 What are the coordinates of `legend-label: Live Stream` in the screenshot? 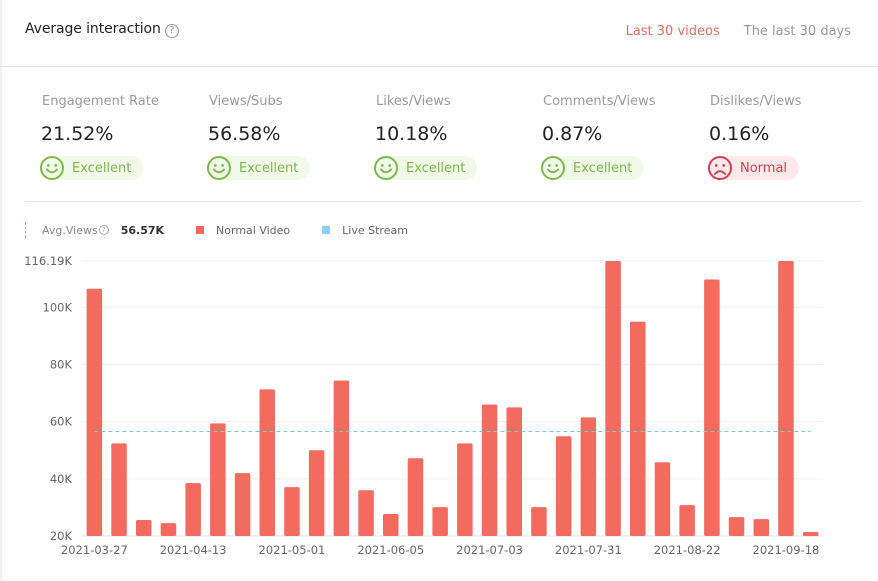 It's located at (375, 230).